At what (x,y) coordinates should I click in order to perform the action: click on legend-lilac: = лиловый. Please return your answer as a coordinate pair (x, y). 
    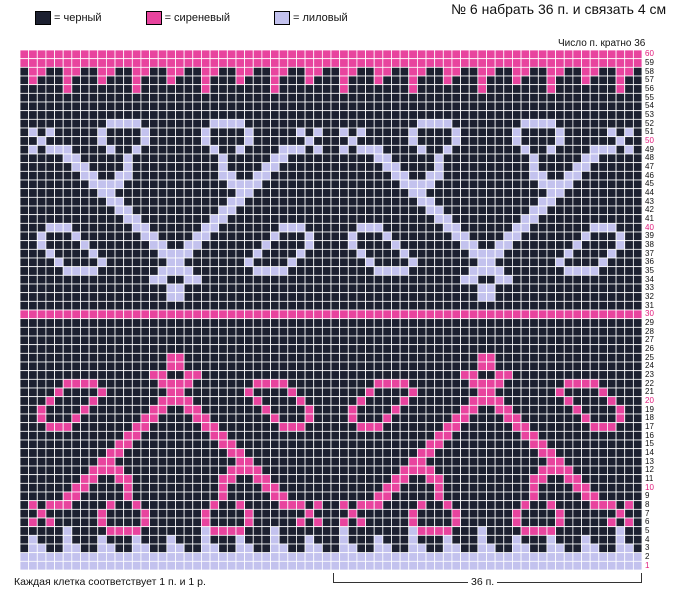
    Looking at the image, I should click on (311, 18).